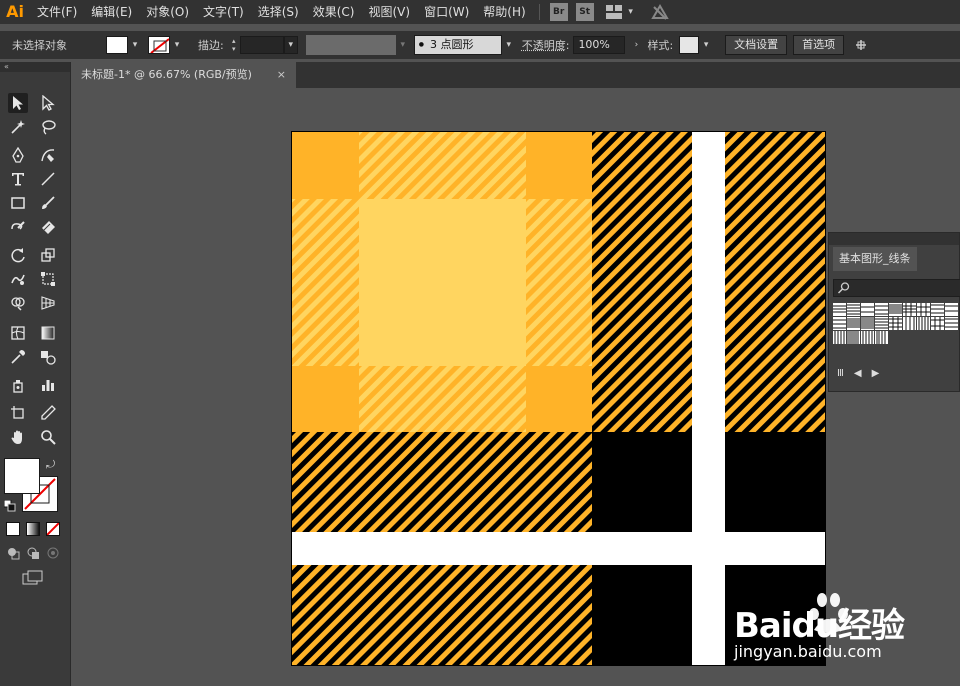 This screenshot has height=686, width=960. I want to click on tools-panel: « ⤾, so click(35, 374).